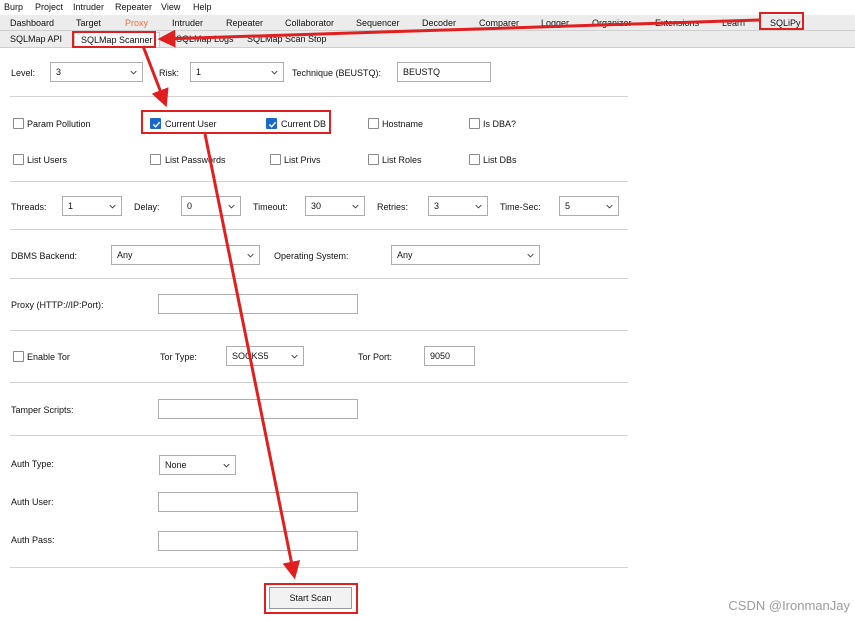 The image size is (855, 621). Describe the element at coordinates (458, 33) in the screenshot. I see `annotation-arrow-to-scanner` at that location.